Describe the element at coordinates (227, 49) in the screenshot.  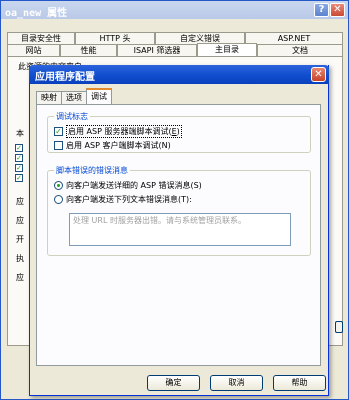
I see `tab-home-directory: 主目录` at that location.